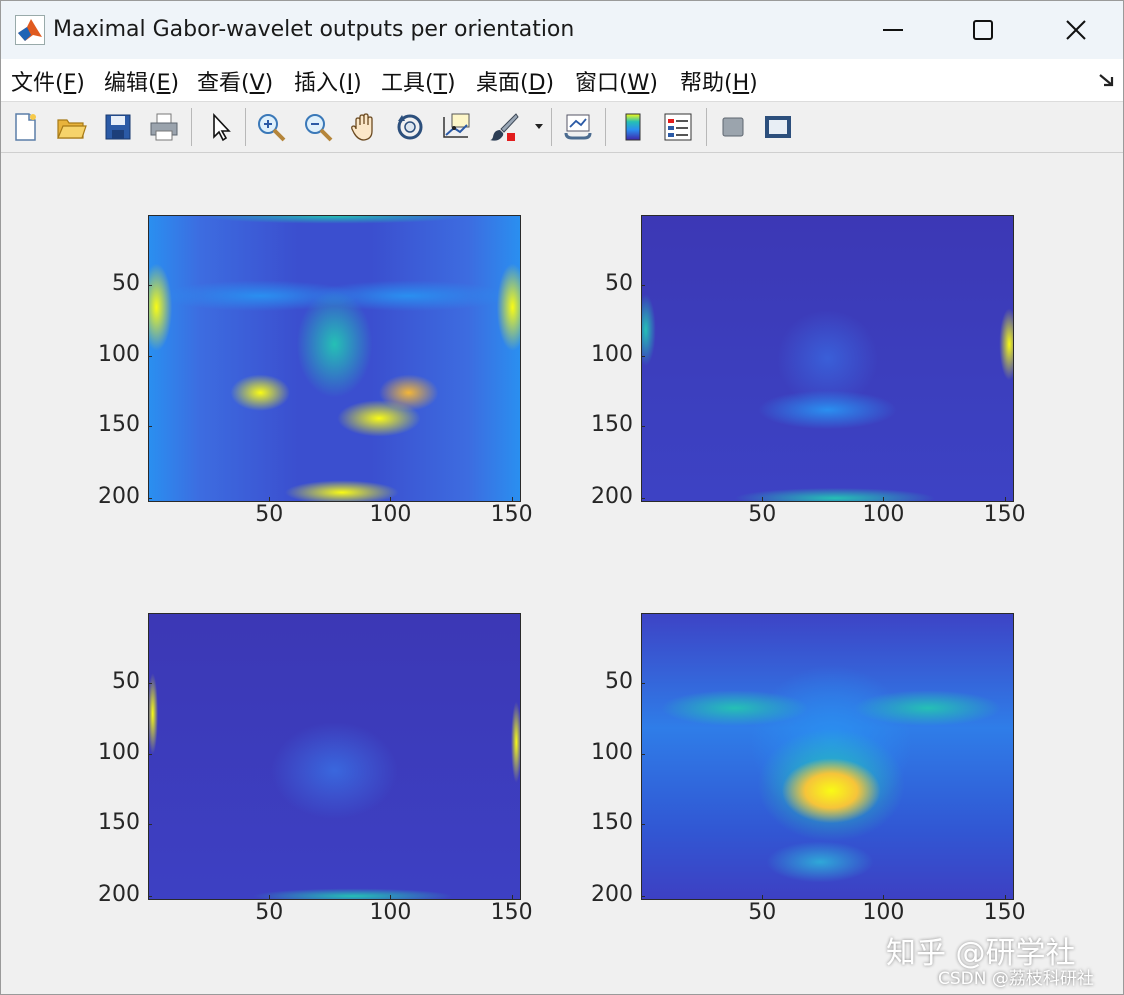 This screenshot has width=1124, height=995. I want to click on data-cursor-button, so click(456, 127).